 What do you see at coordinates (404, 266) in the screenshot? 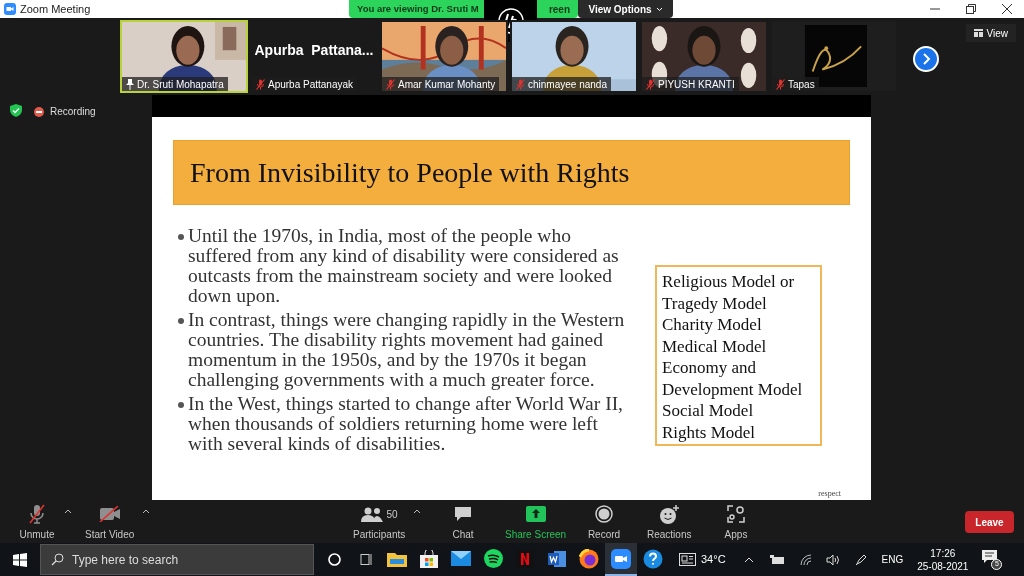
I see `bullet-text: Until the 1970s, in India, most of the people who suffered from any kind of disability were considered as outcasts from the mainstream society and were looked down upon.` at bounding box center [404, 266].